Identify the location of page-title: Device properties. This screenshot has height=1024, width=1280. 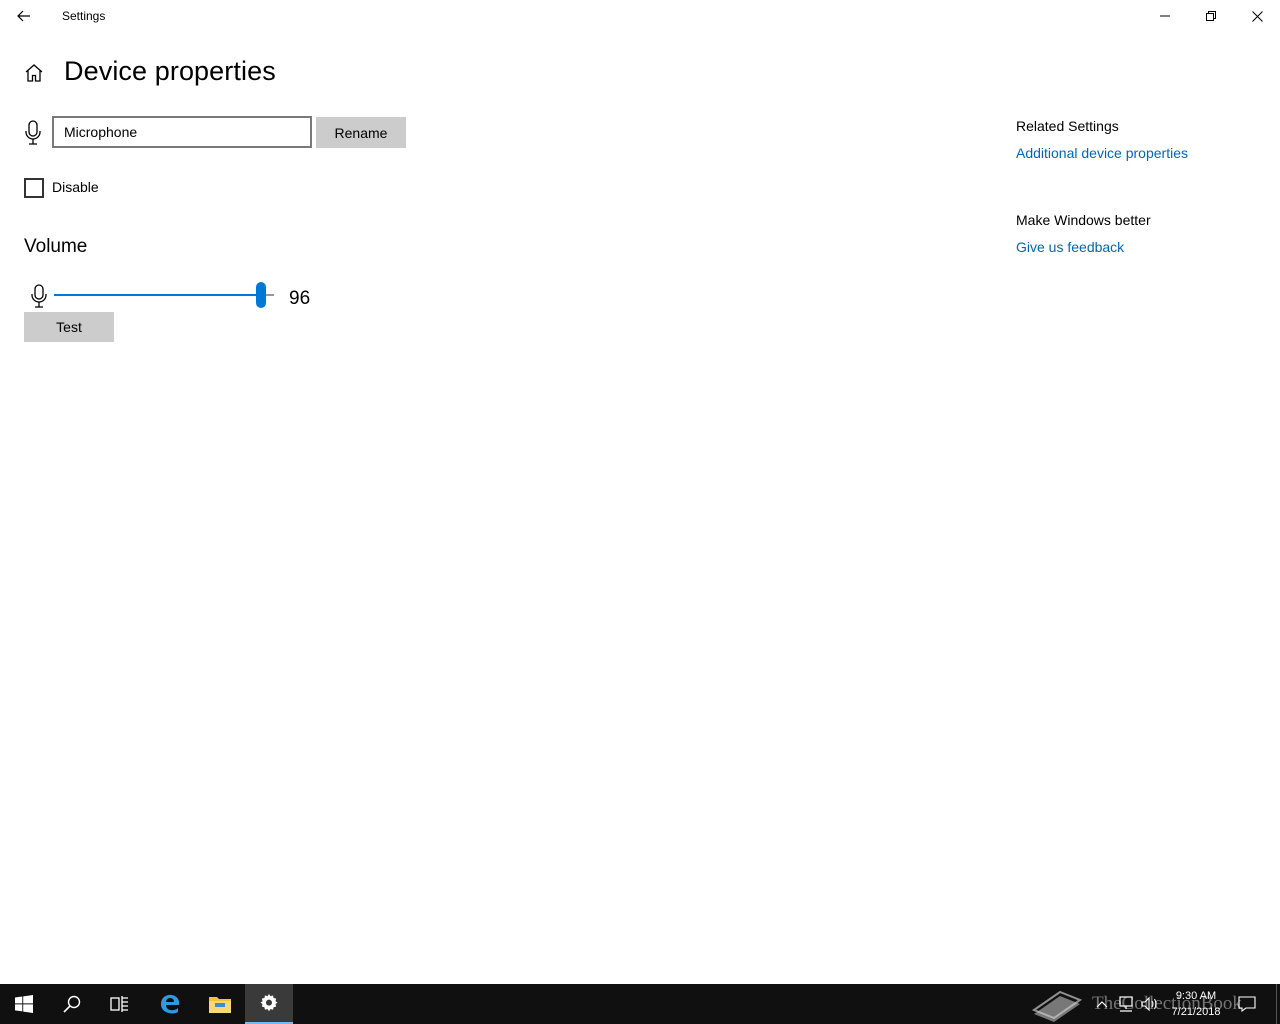
(170, 71).